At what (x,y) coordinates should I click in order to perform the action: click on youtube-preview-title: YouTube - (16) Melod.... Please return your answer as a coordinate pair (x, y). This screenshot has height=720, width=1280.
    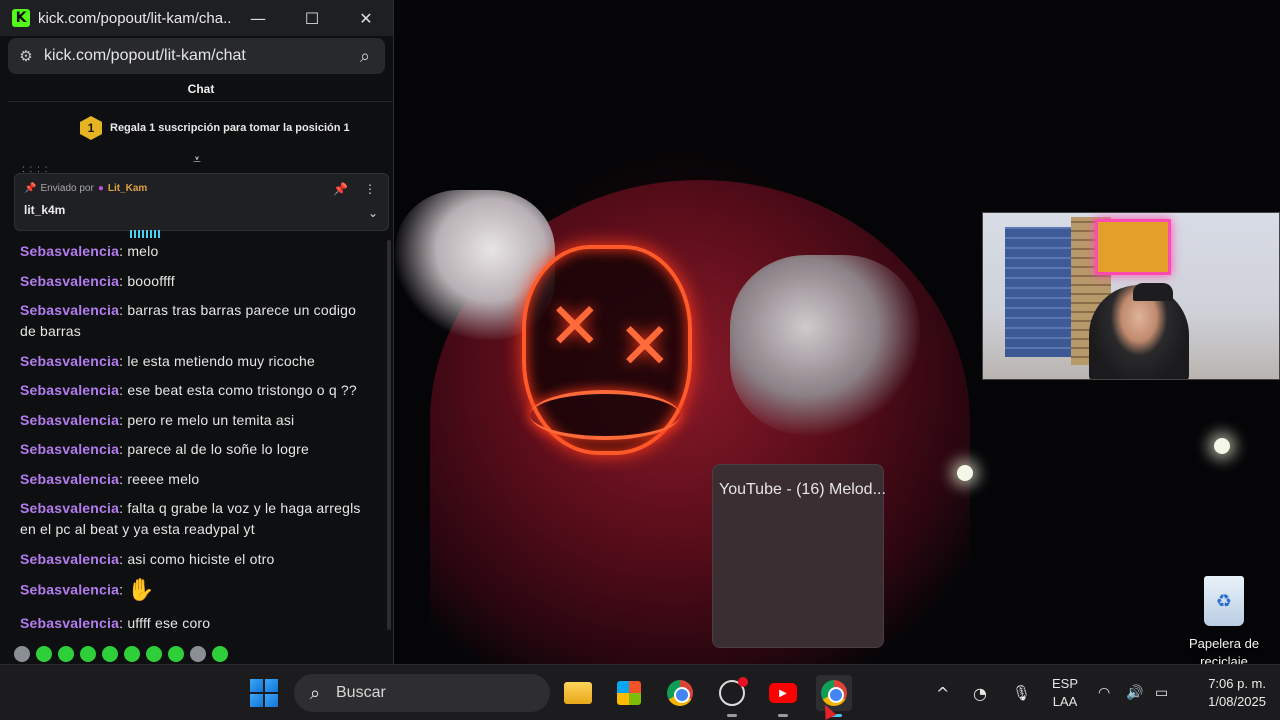
    Looking at the image, I should click on (802, 489).